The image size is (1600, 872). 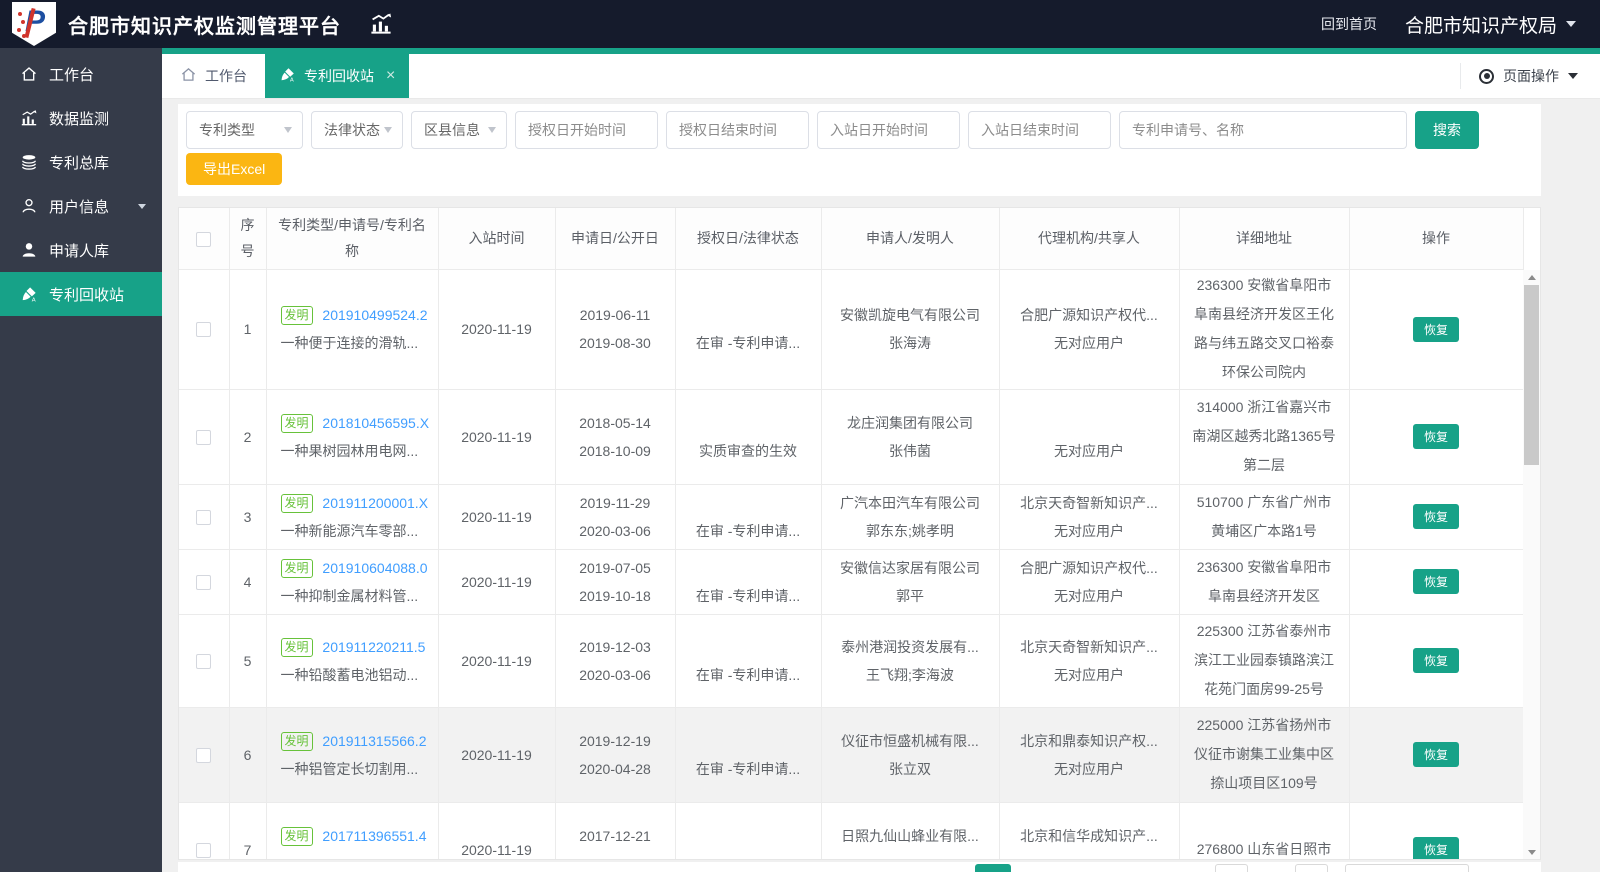 What do you see at coordinates (81, 250) in the screenshot?
I see `sidebar-item-applicant-database: 申请人库` at bounding box center [81, 250].